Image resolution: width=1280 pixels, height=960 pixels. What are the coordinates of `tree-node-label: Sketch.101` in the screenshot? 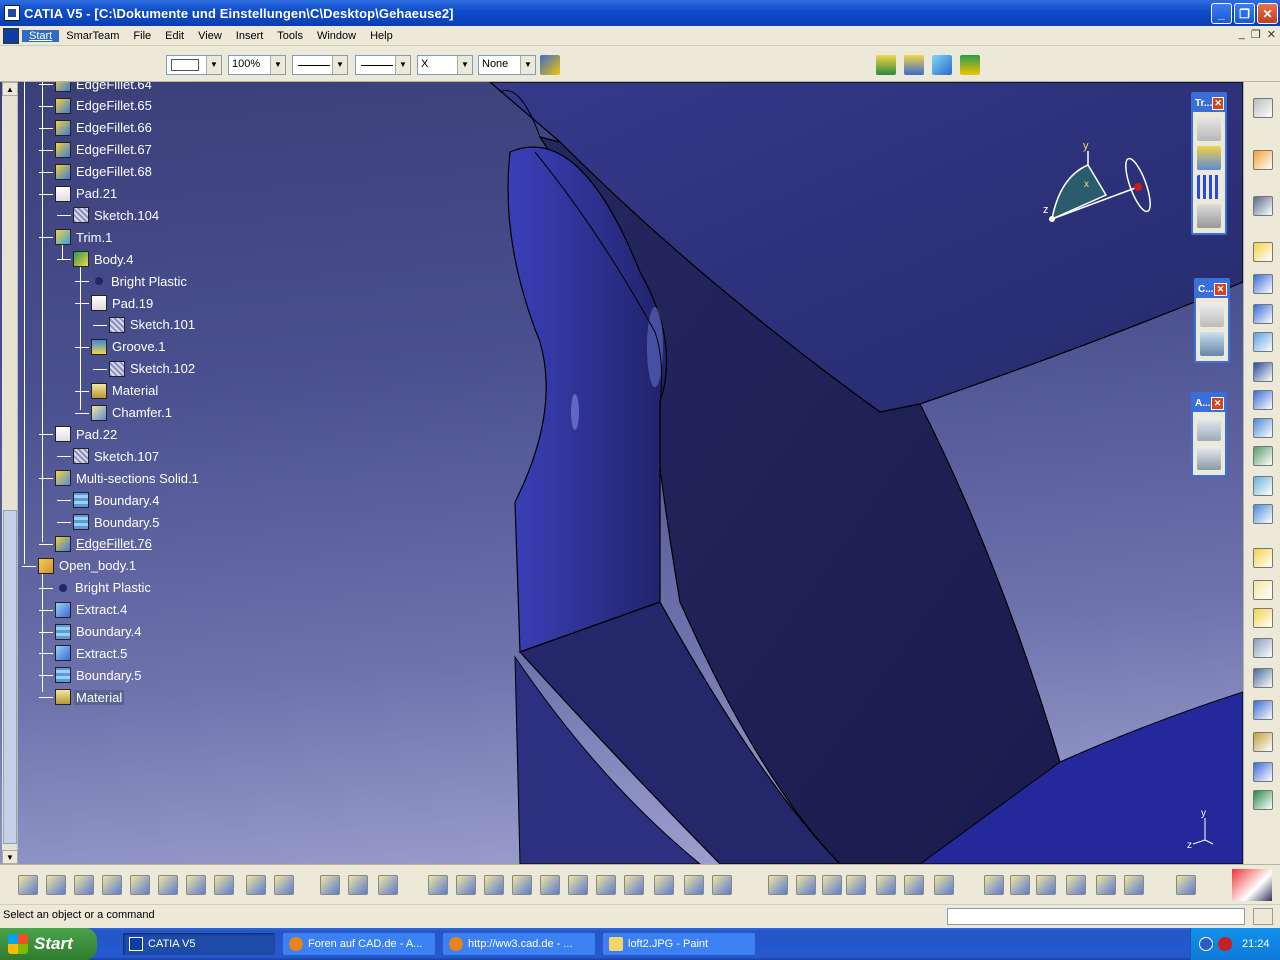 It's located at (162, 324).